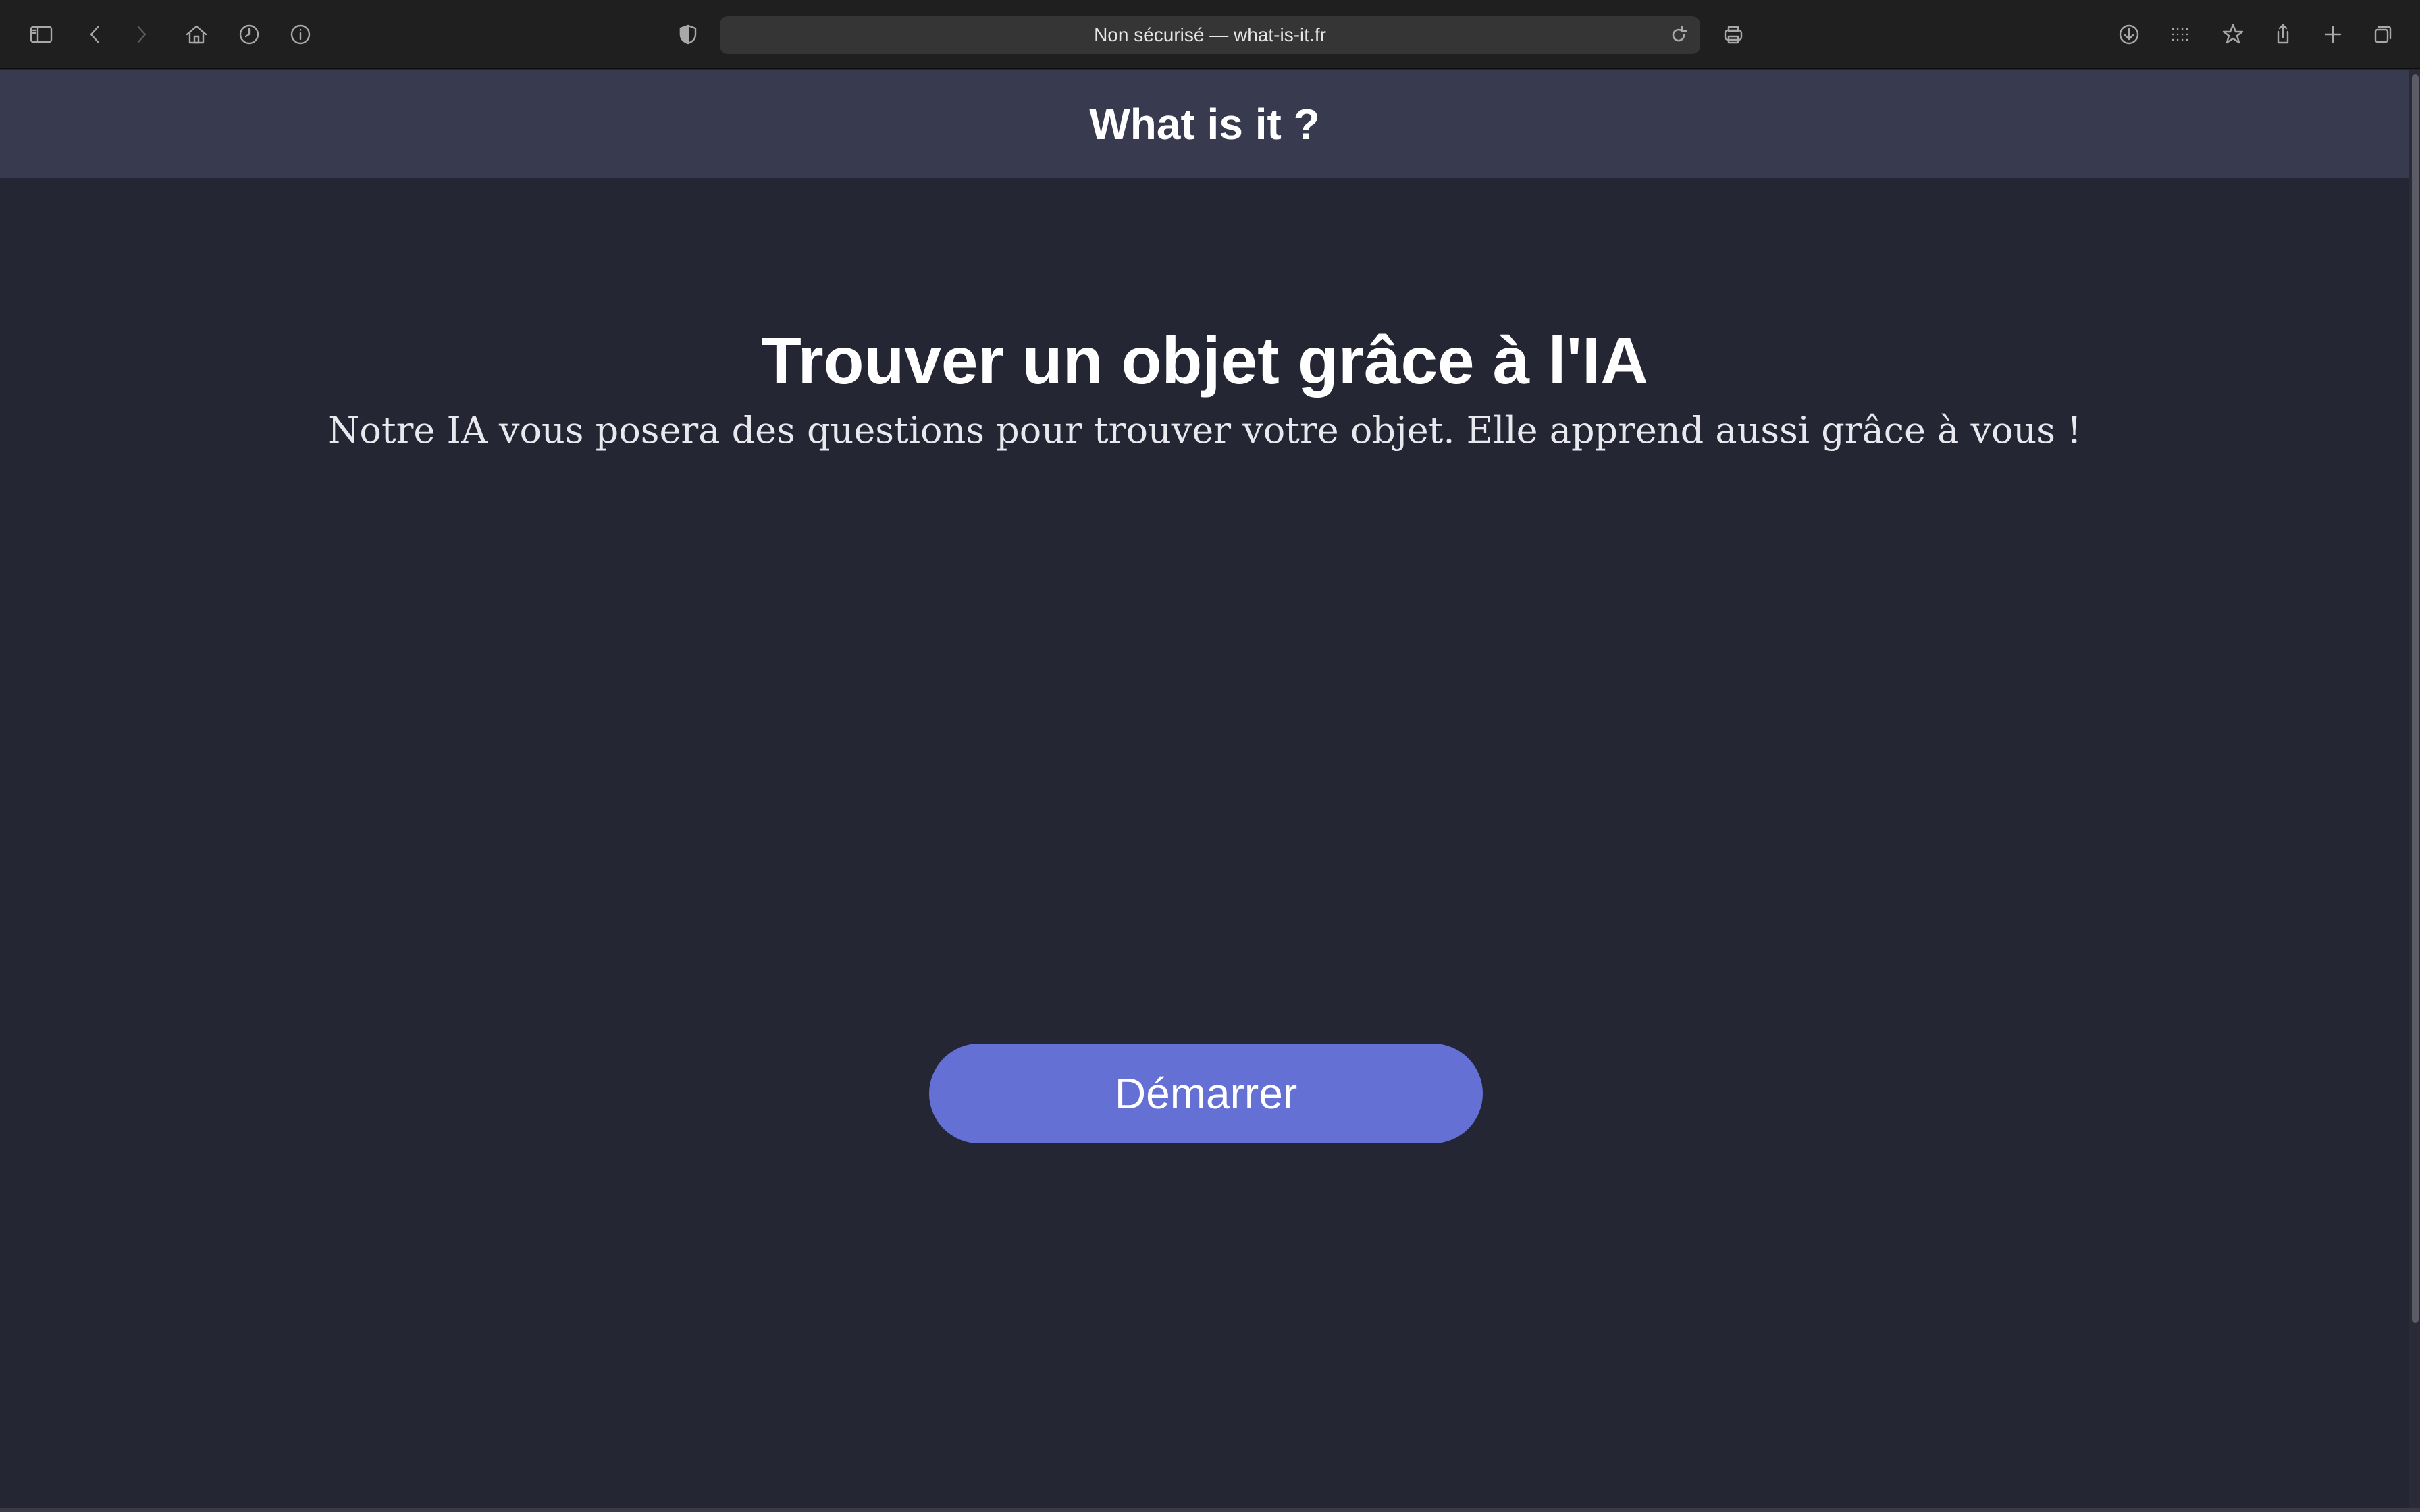 The height and width of the screenshot is (1512, 2420). I want to click on app-header: What is it ?, so click(1204, 124).